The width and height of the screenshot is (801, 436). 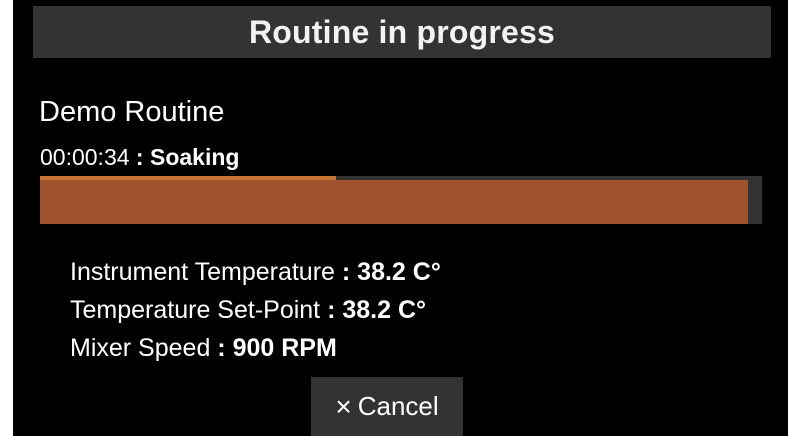 I want to click on readout-label: Mixer Speed, so click(x=140, y=348).